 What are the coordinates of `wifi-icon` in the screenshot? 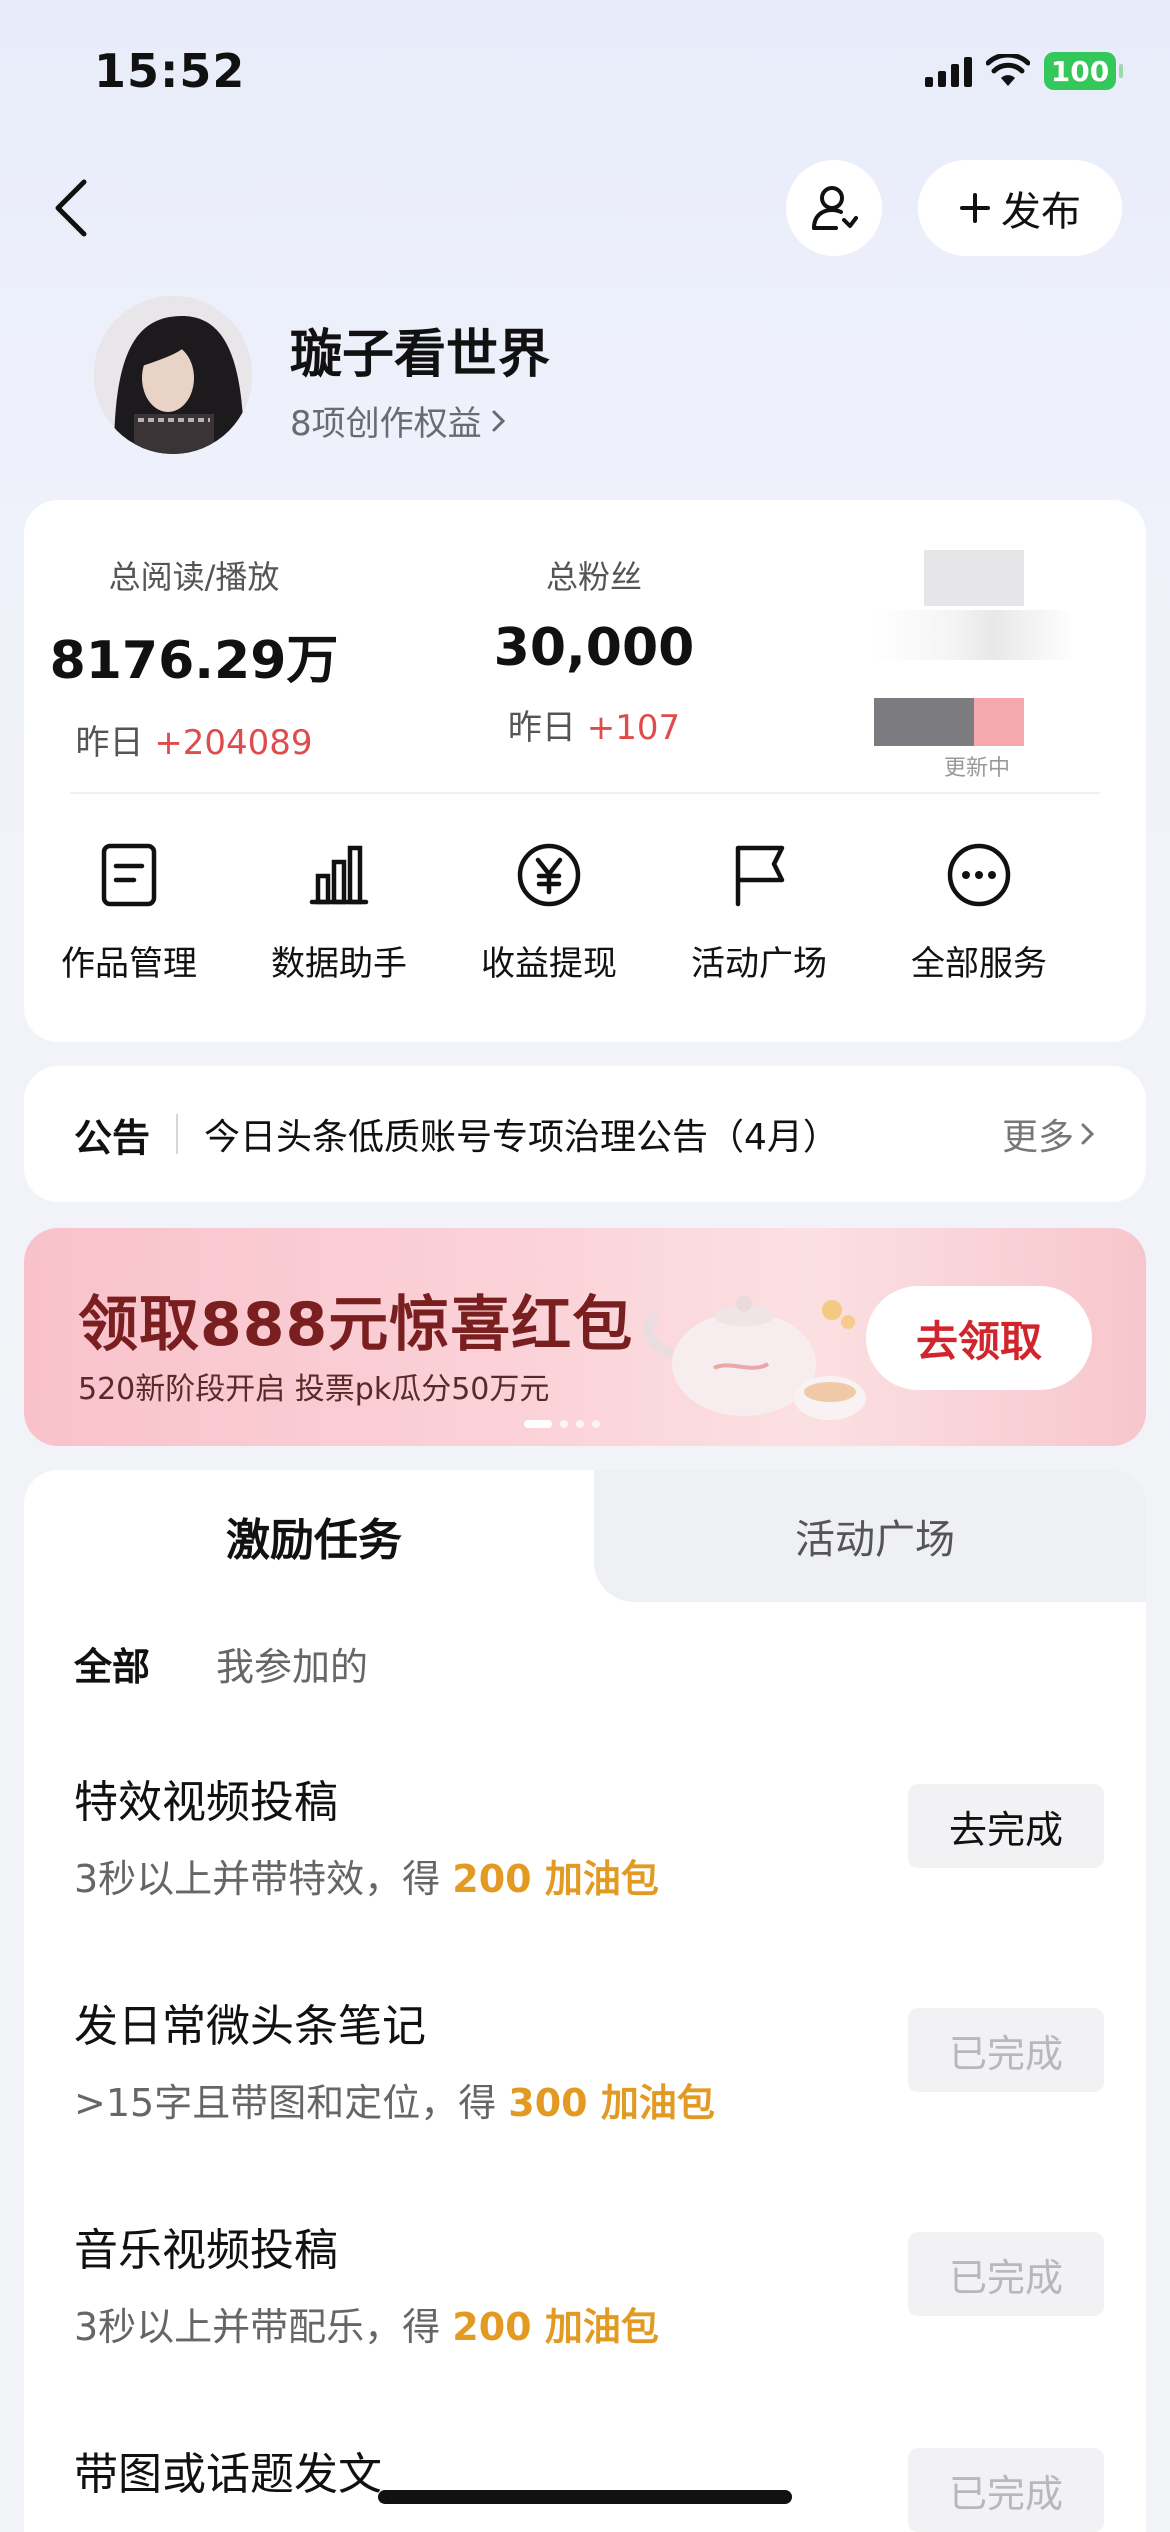 It's located at (1008, 70).